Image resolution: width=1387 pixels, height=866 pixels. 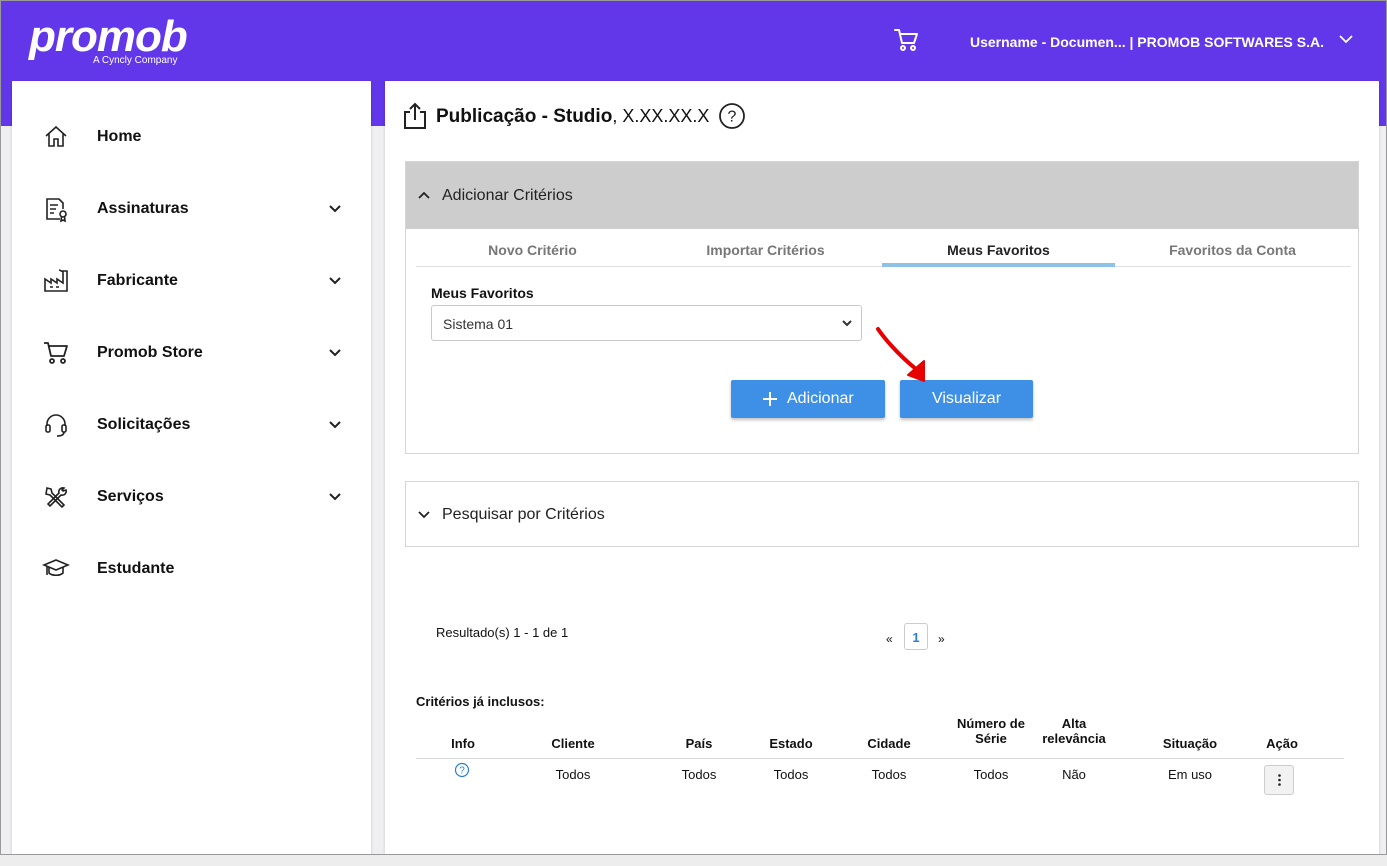 I want to click on tab-importar-criterios: Importar Critérios, so click(x=765, y=248).